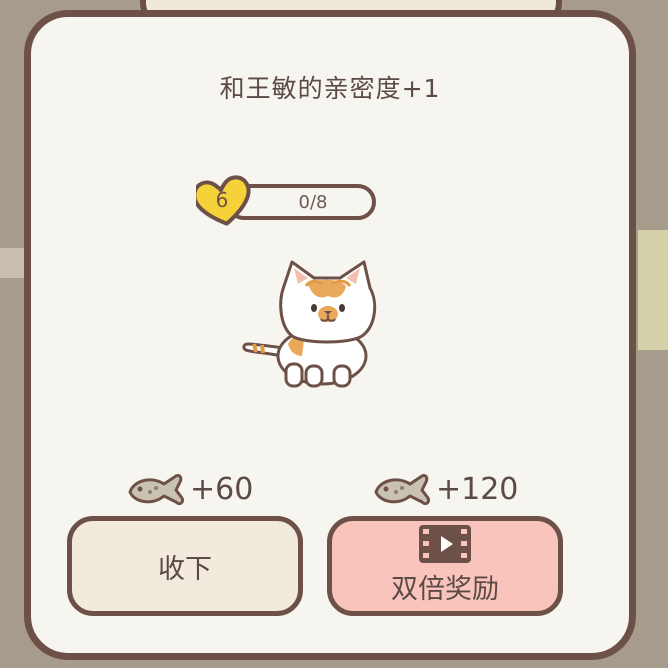 Image resolution: width=668 pixels, height=668 pixels. What do you see at coordinates (653, 290) in the screenshot?
I see `background-panel-right` at bounding box center [653, 290].